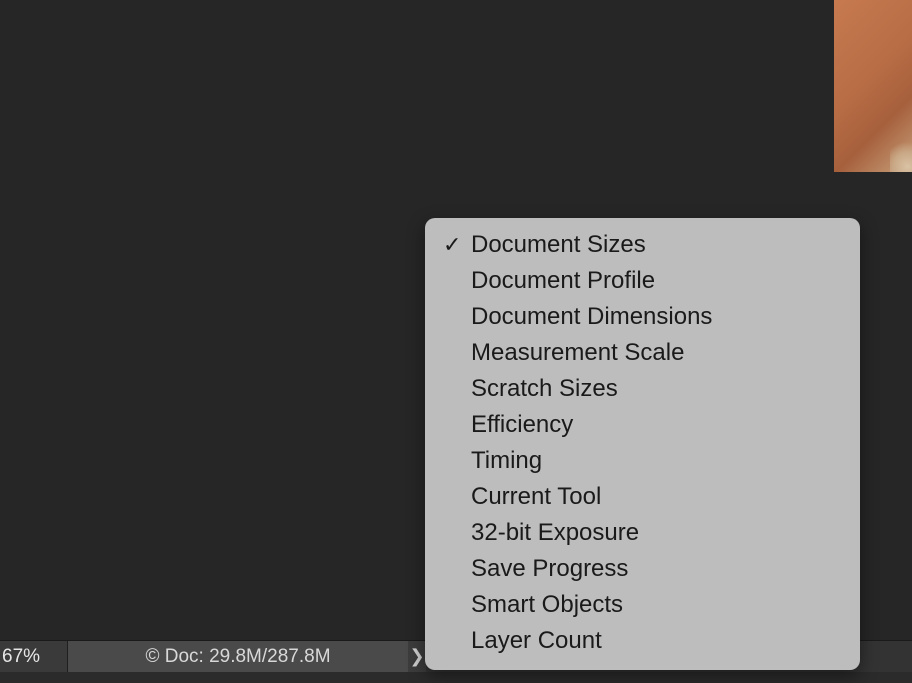 The width and height of the screenshot is (912, 683). I want to click on menu-item-label: Document Dimensions, so click(592, 316).